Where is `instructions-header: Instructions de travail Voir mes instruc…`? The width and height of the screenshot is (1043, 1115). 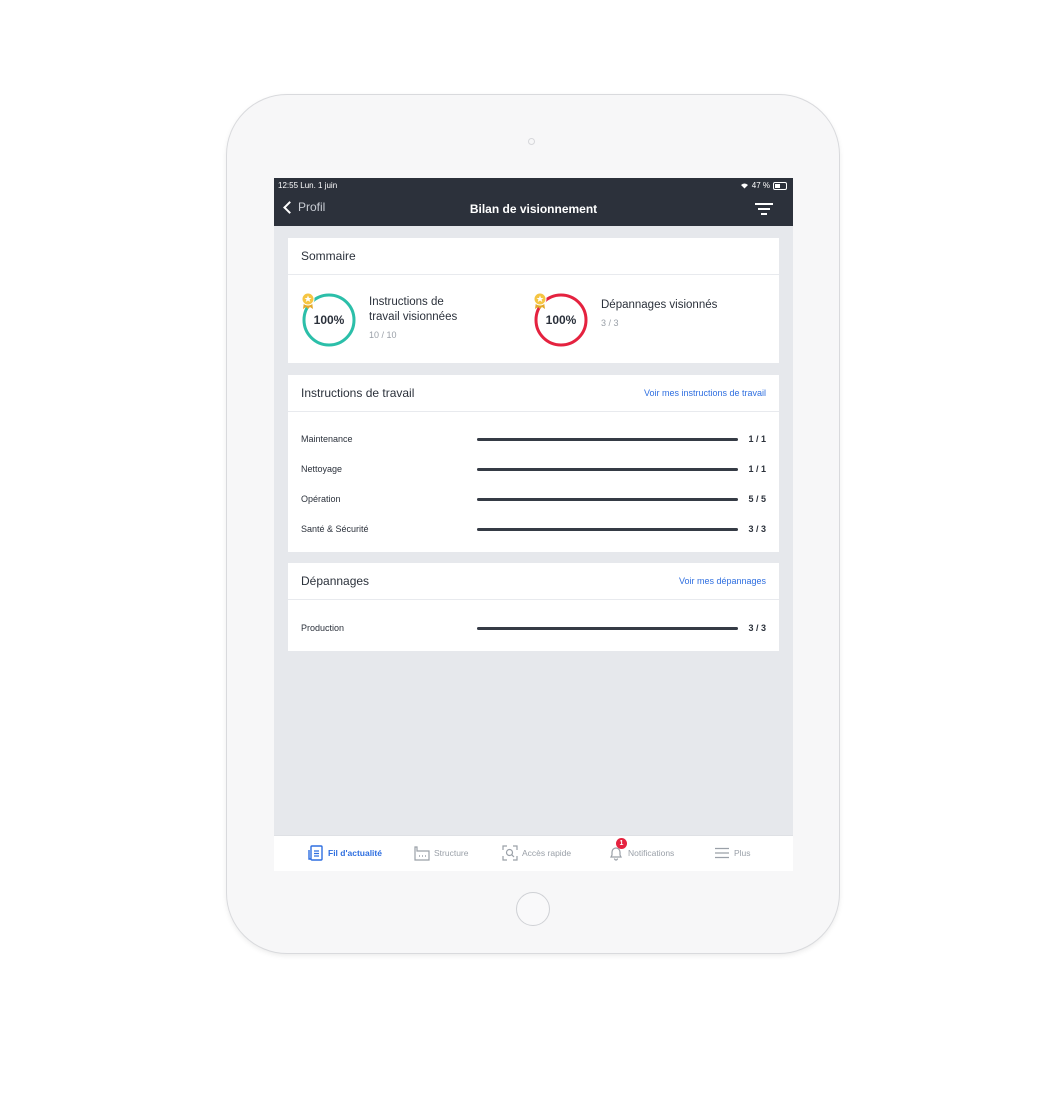 instructions-header: Instructions de travail Voir mes instruc… is located at coordinates (533, 393).